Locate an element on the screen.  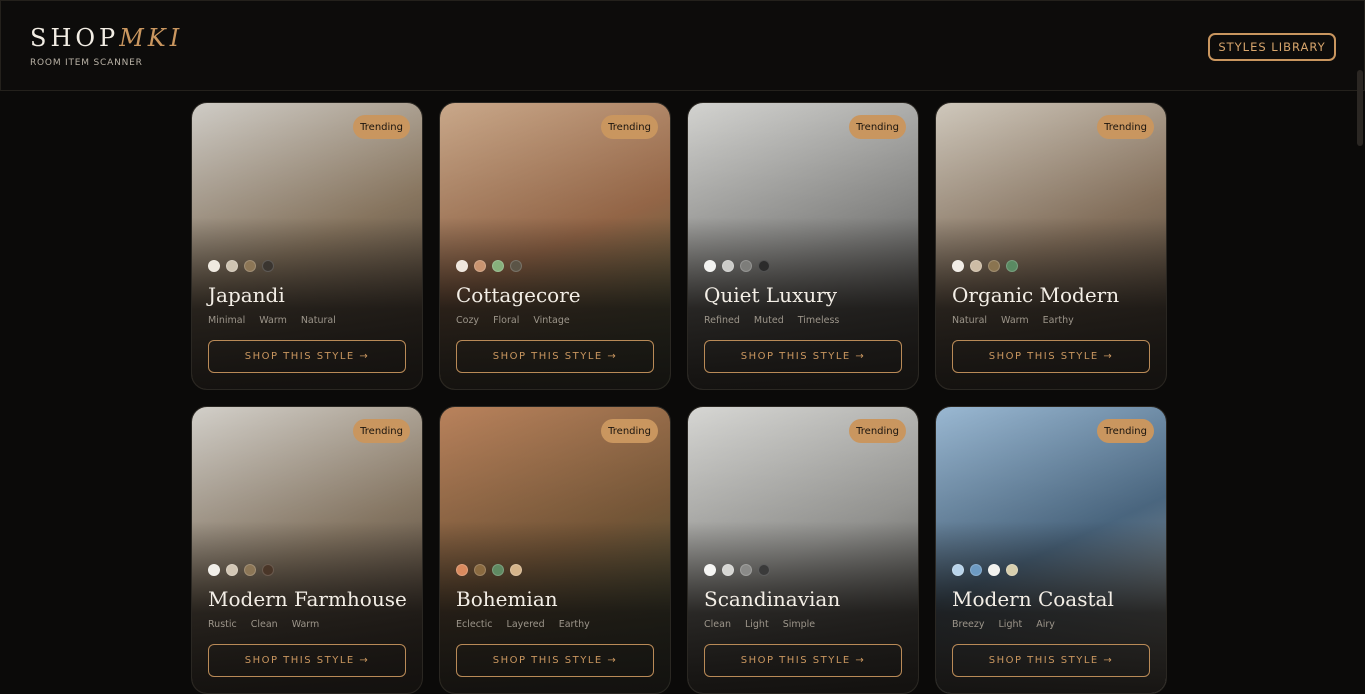
style-tag: Muted is located at coordinates (768, 320).